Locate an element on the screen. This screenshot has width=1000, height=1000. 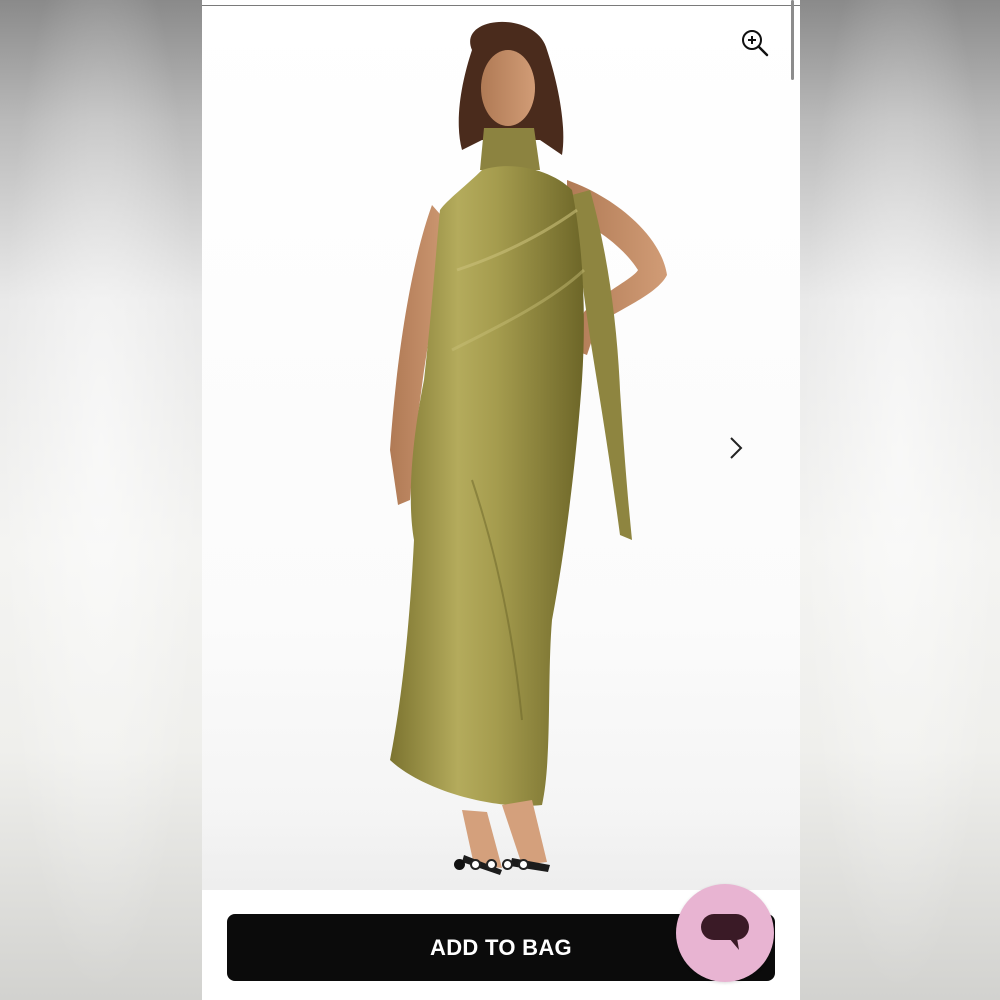
gallery-pagination is located at coordinates (491, 864).